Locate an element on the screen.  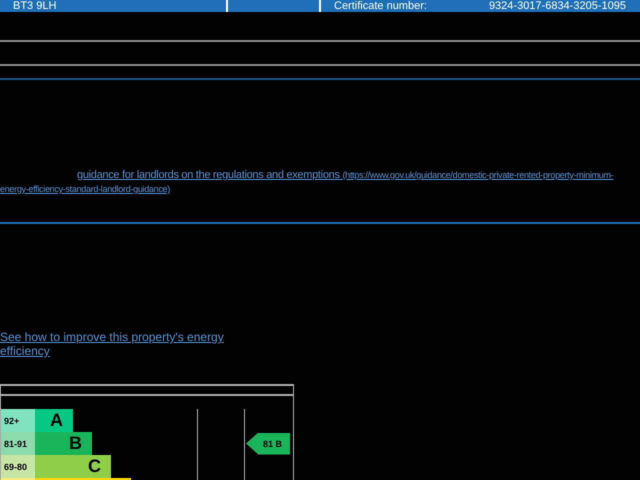
postcode-text: BT3 9LH is located at coordinates (34, 6).